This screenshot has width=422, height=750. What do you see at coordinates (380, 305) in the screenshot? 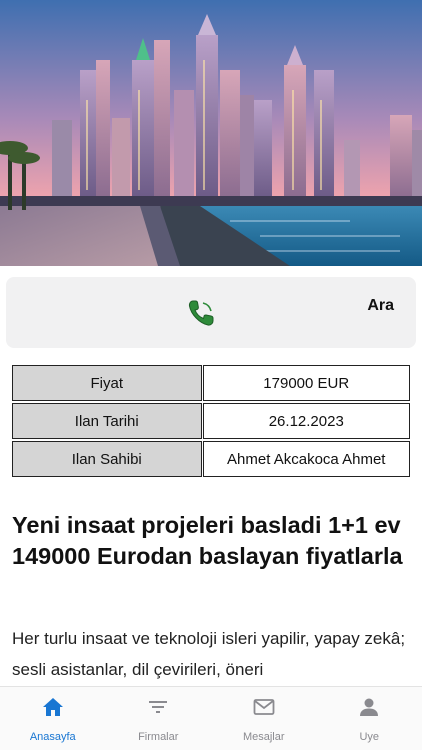
I see `call-label: Ara` at bounding box center [380, 305].